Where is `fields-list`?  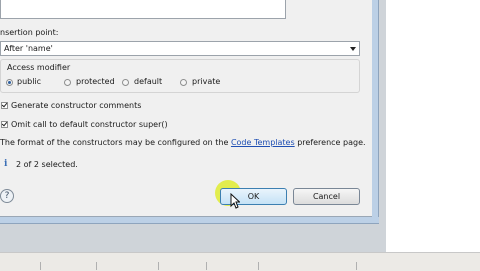 fields-list is located at coordinates (143, 9).